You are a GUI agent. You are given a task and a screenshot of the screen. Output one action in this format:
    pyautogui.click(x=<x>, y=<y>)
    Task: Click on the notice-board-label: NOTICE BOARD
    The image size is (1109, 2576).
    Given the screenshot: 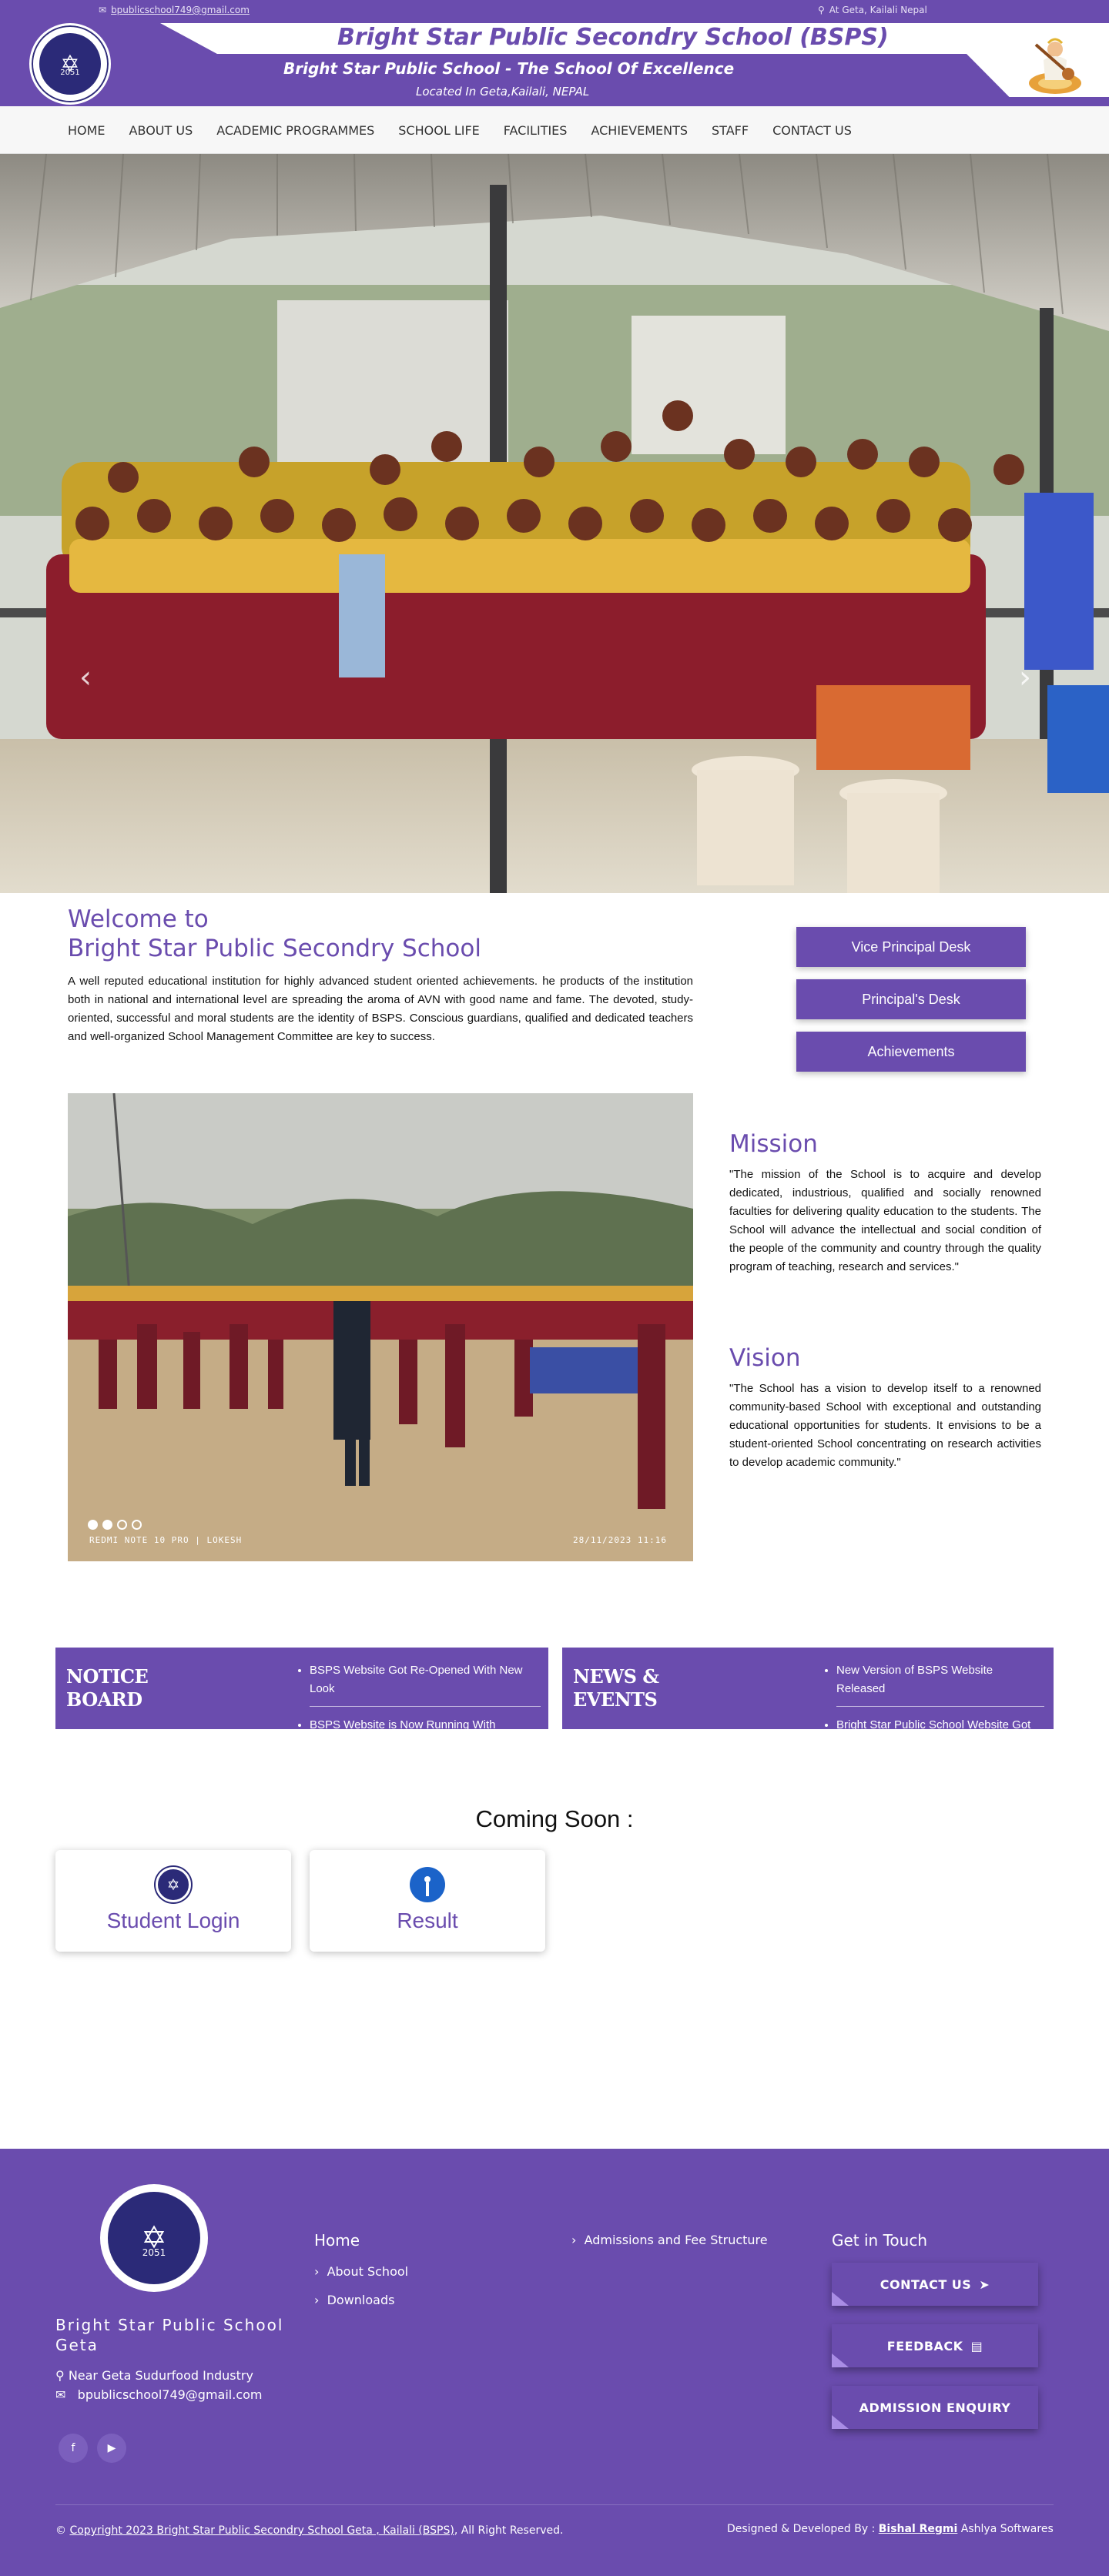 What is the action you would take?
    pyautogui.click(x=107, y=1688)
    